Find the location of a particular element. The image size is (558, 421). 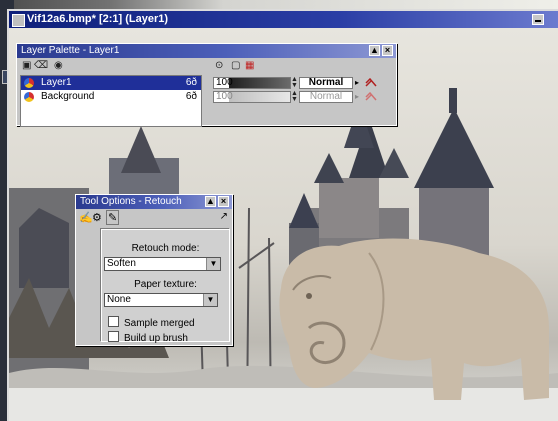

build-up-brush-checkbox: Build up brush is located at coordinates (148, 337).